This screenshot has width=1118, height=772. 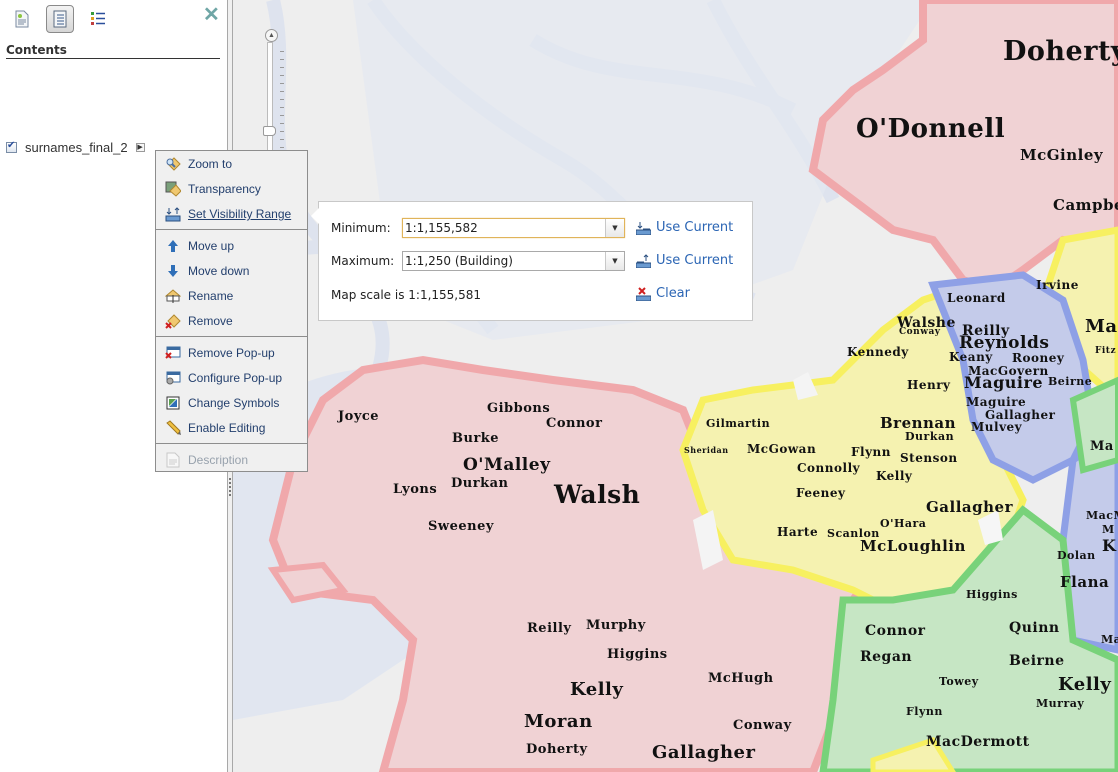 What do you see at coordinates (929, 385) in the screenshot?
I see `map-label: Henry` at bounding box center [929, 385].